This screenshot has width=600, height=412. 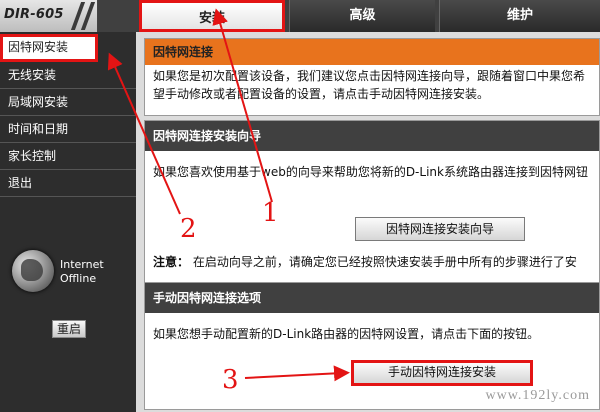 What do you see at coordinates (34, 14) in the screenshot?
I see `model-name: DIR-605` at bounding box center [34, 14].